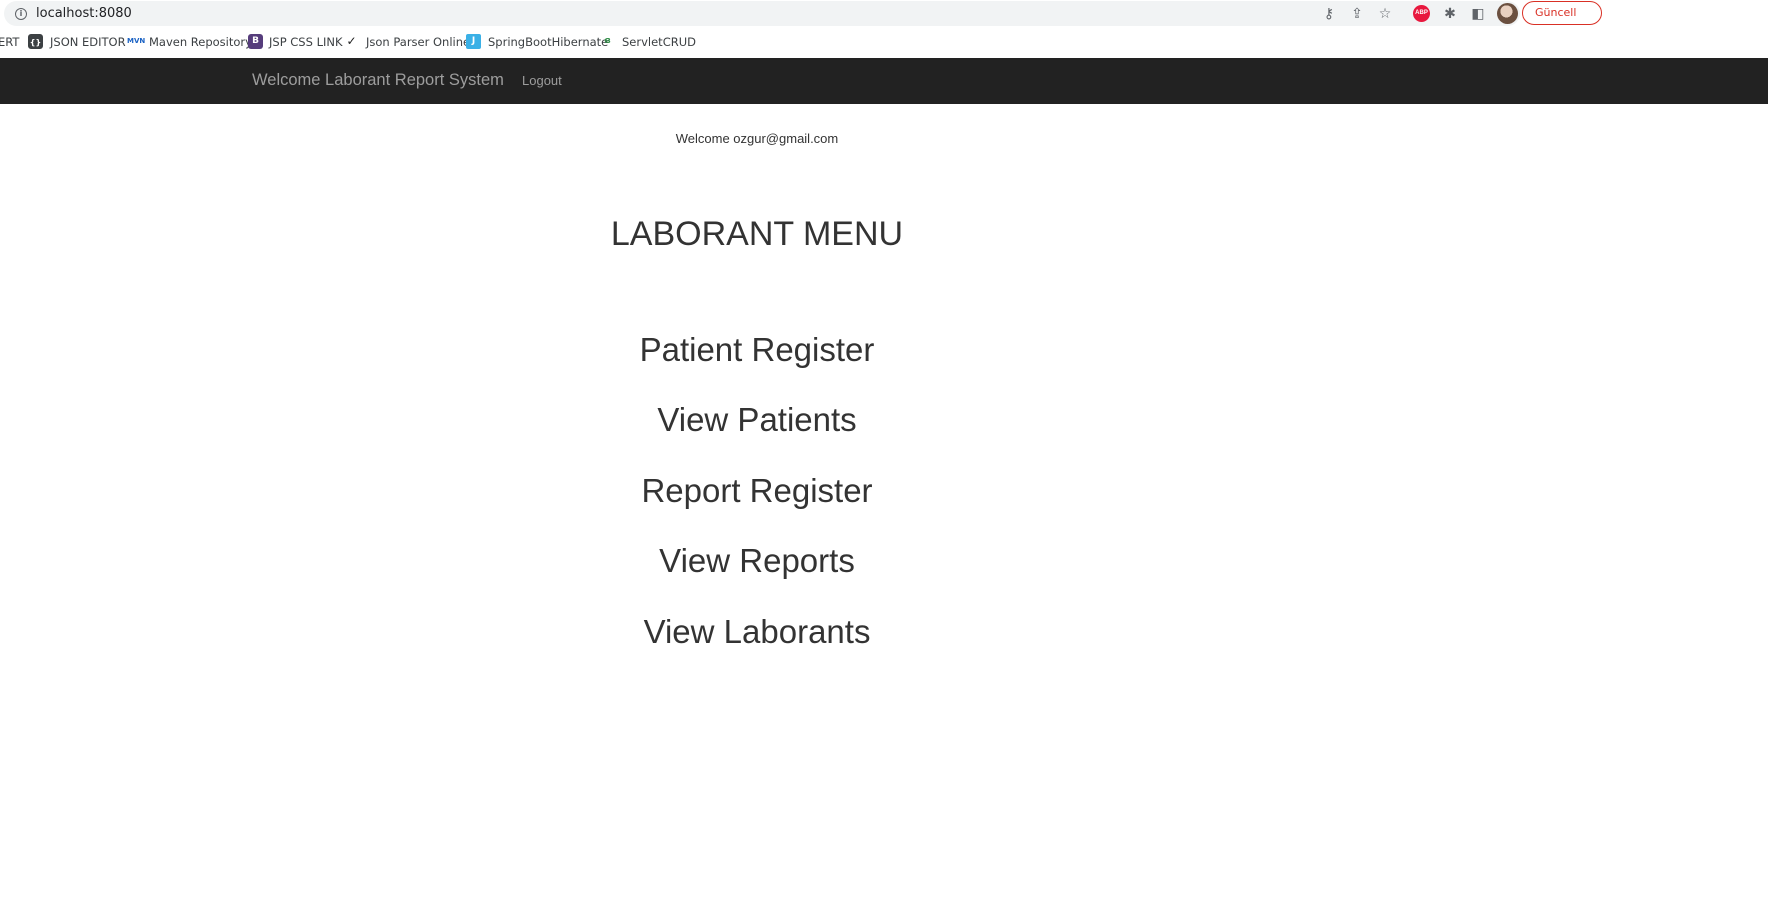 Image resolution: width=1768 pixels, height=923 pixels. What do you see at coordinates (1507, 13) in the screenshot?
I see `profile-avatar` at bounding box center [1507, 13].